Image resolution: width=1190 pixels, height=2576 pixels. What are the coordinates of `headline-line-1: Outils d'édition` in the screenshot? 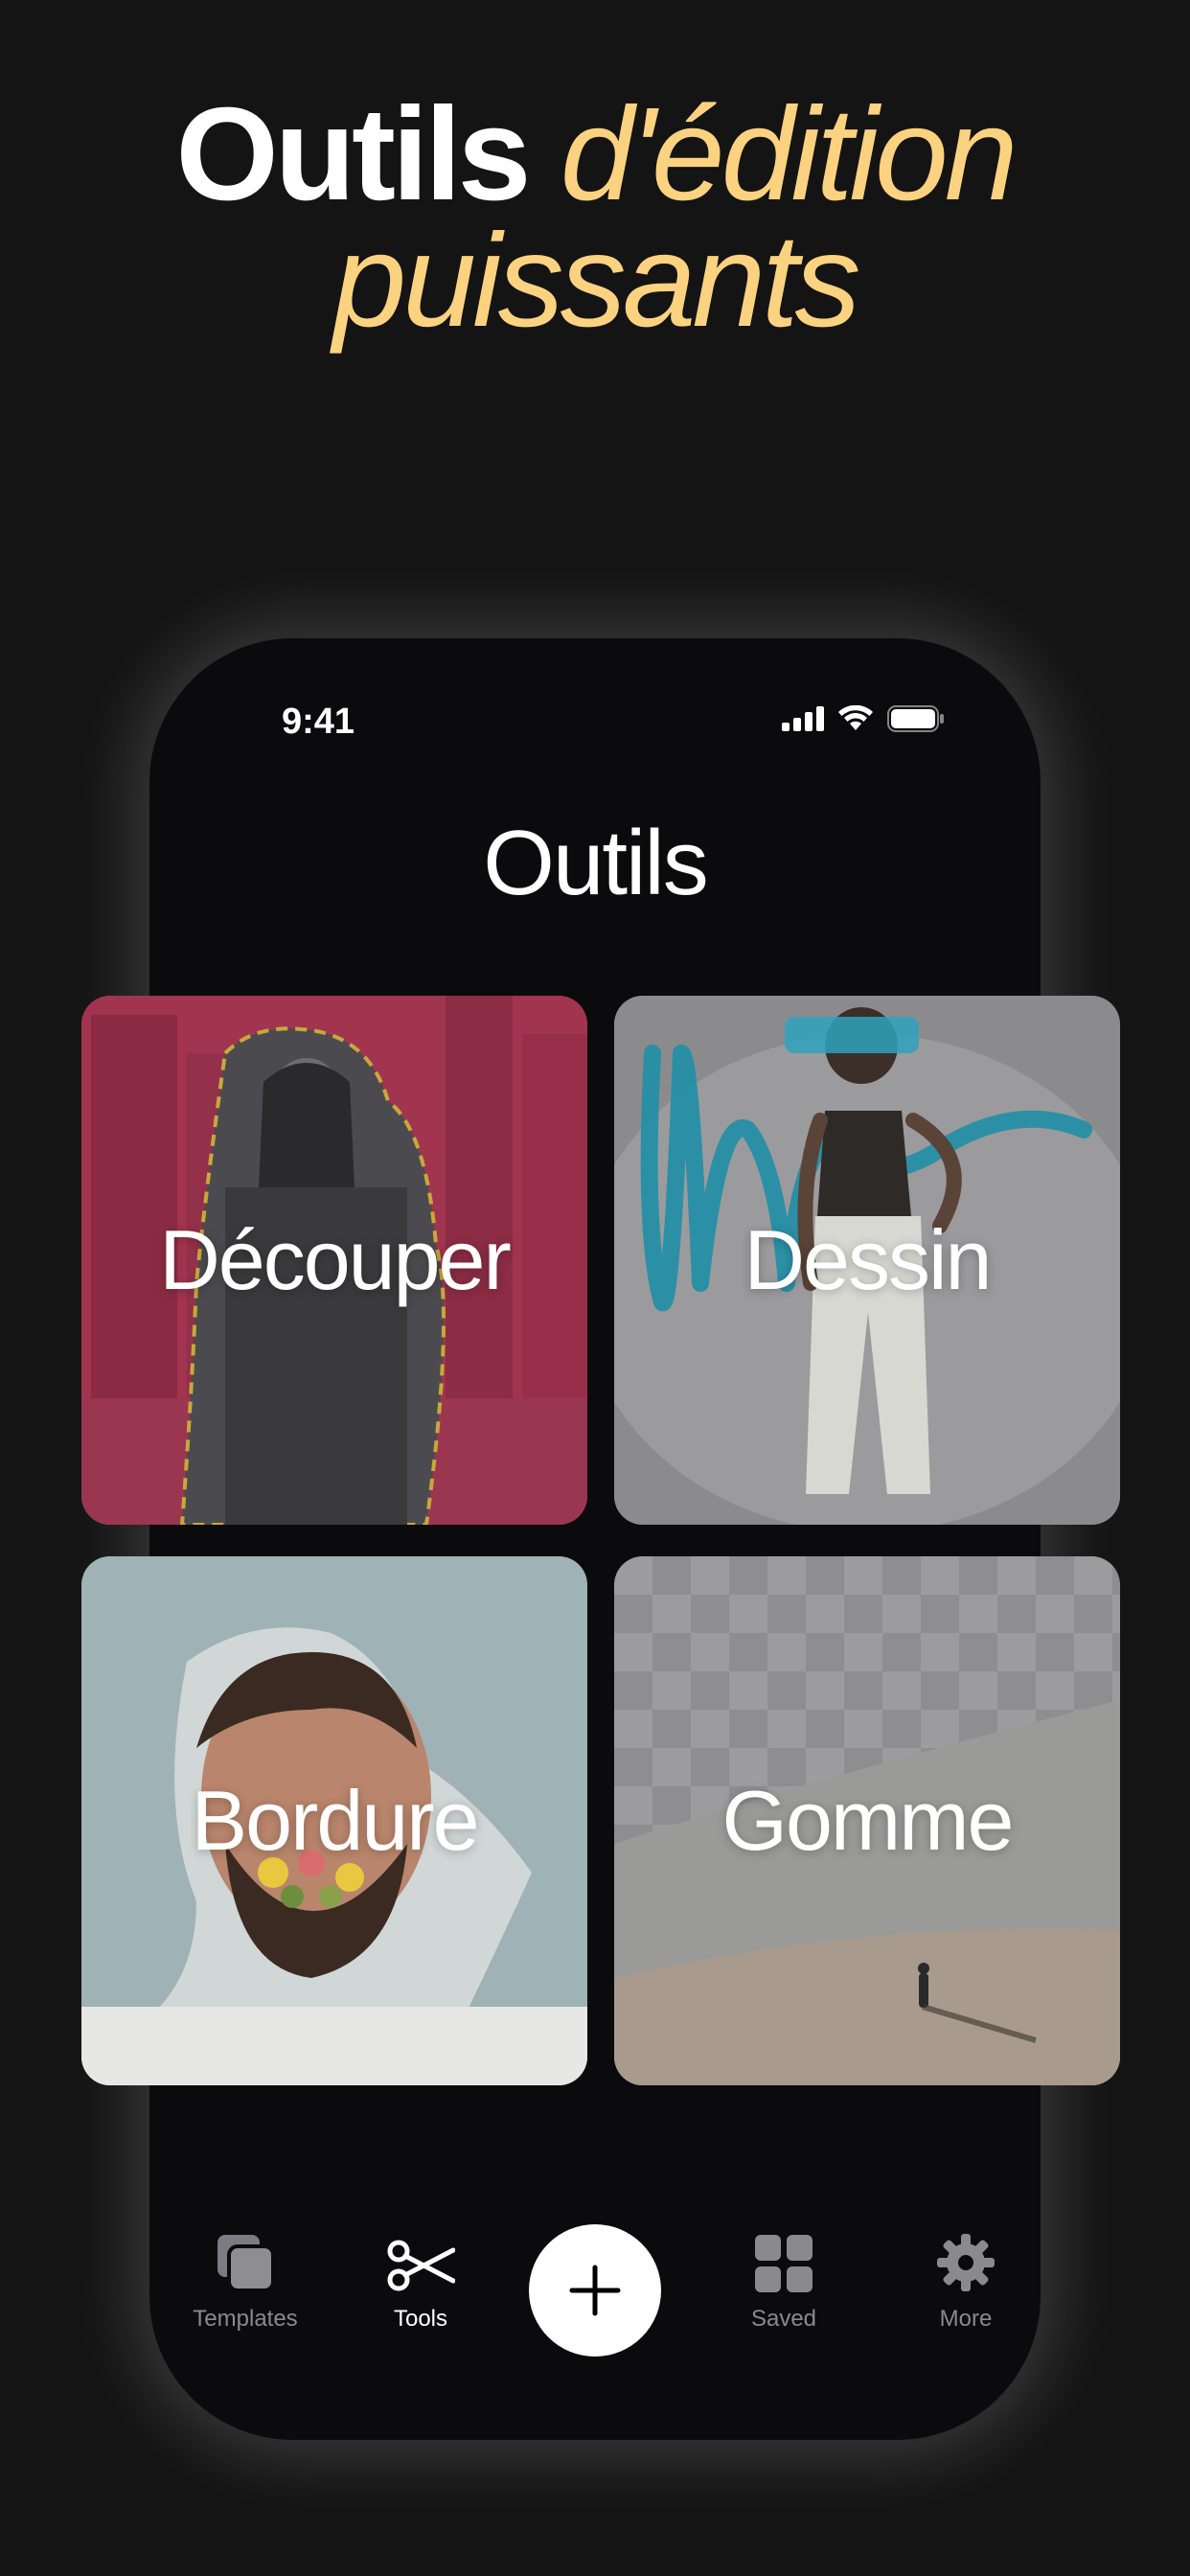 It's located at (595, 154).